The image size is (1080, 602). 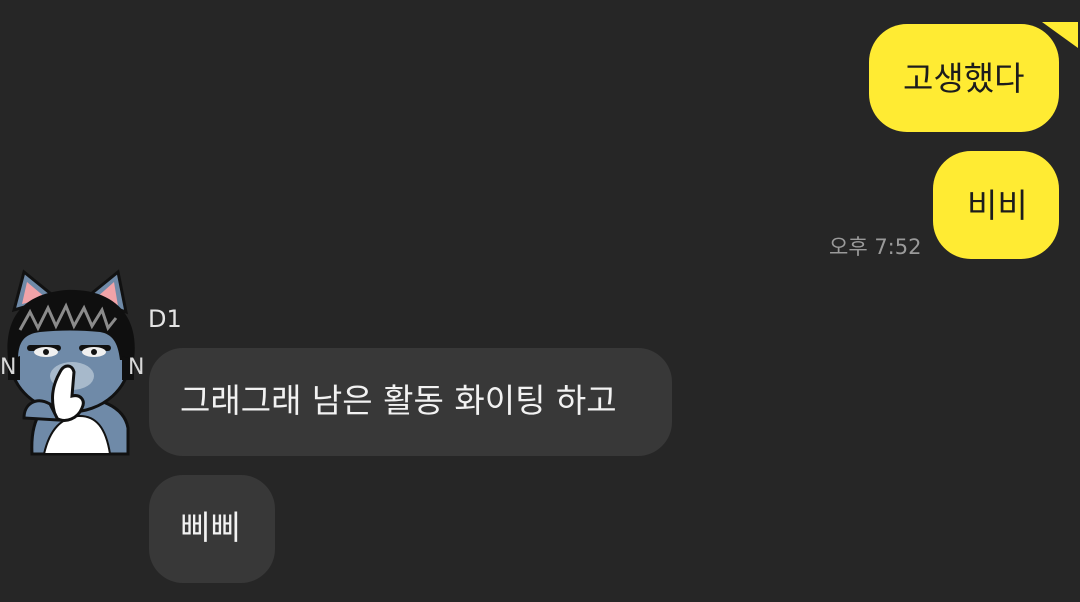 I want to click on incoming-message-text: 그래그래 남은 활동 화이팅 하고, so click(x=398, y=400).